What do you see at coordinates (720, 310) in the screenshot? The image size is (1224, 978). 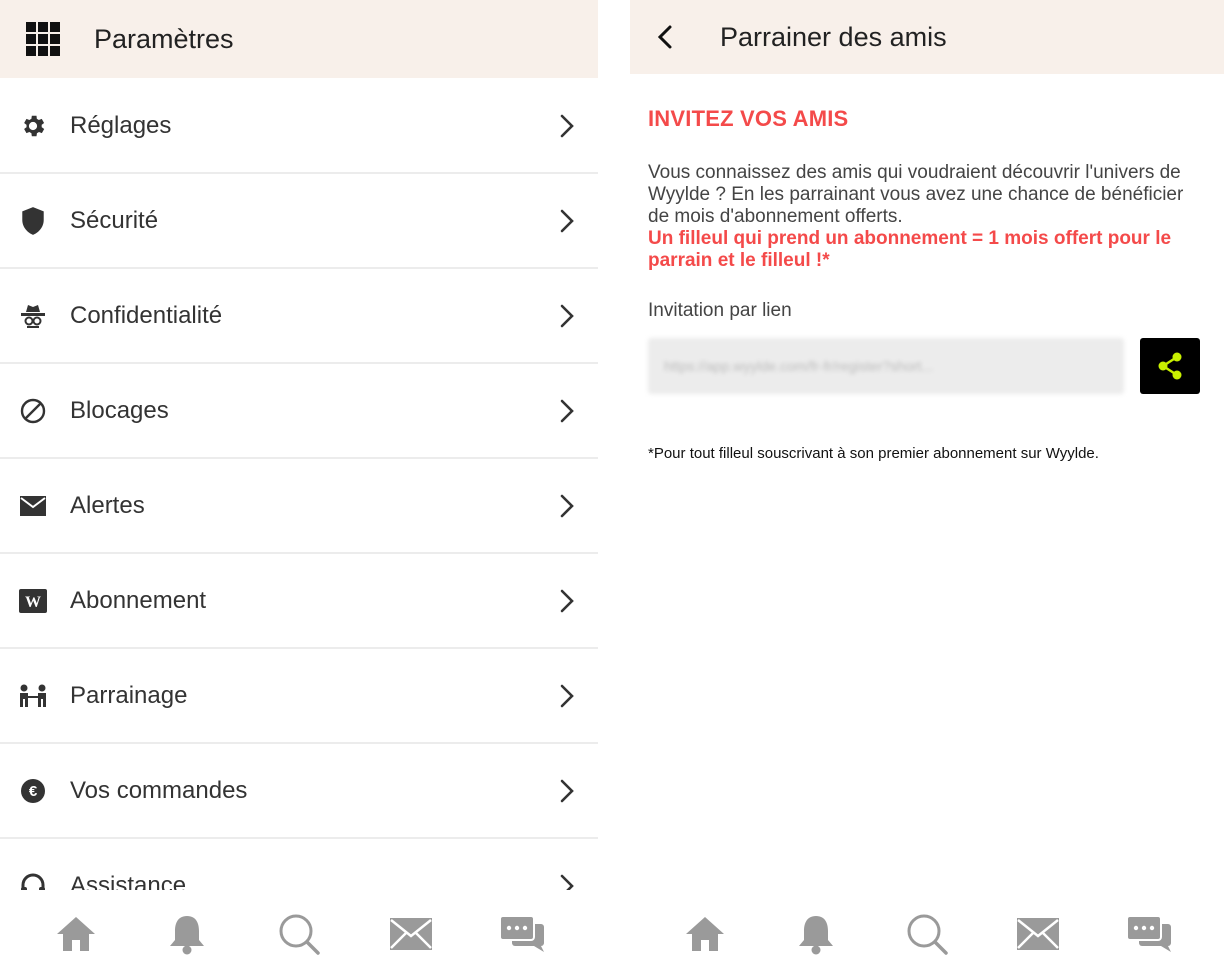 I see `link-label: Invitation par lien` at bounding box center [720, 310].